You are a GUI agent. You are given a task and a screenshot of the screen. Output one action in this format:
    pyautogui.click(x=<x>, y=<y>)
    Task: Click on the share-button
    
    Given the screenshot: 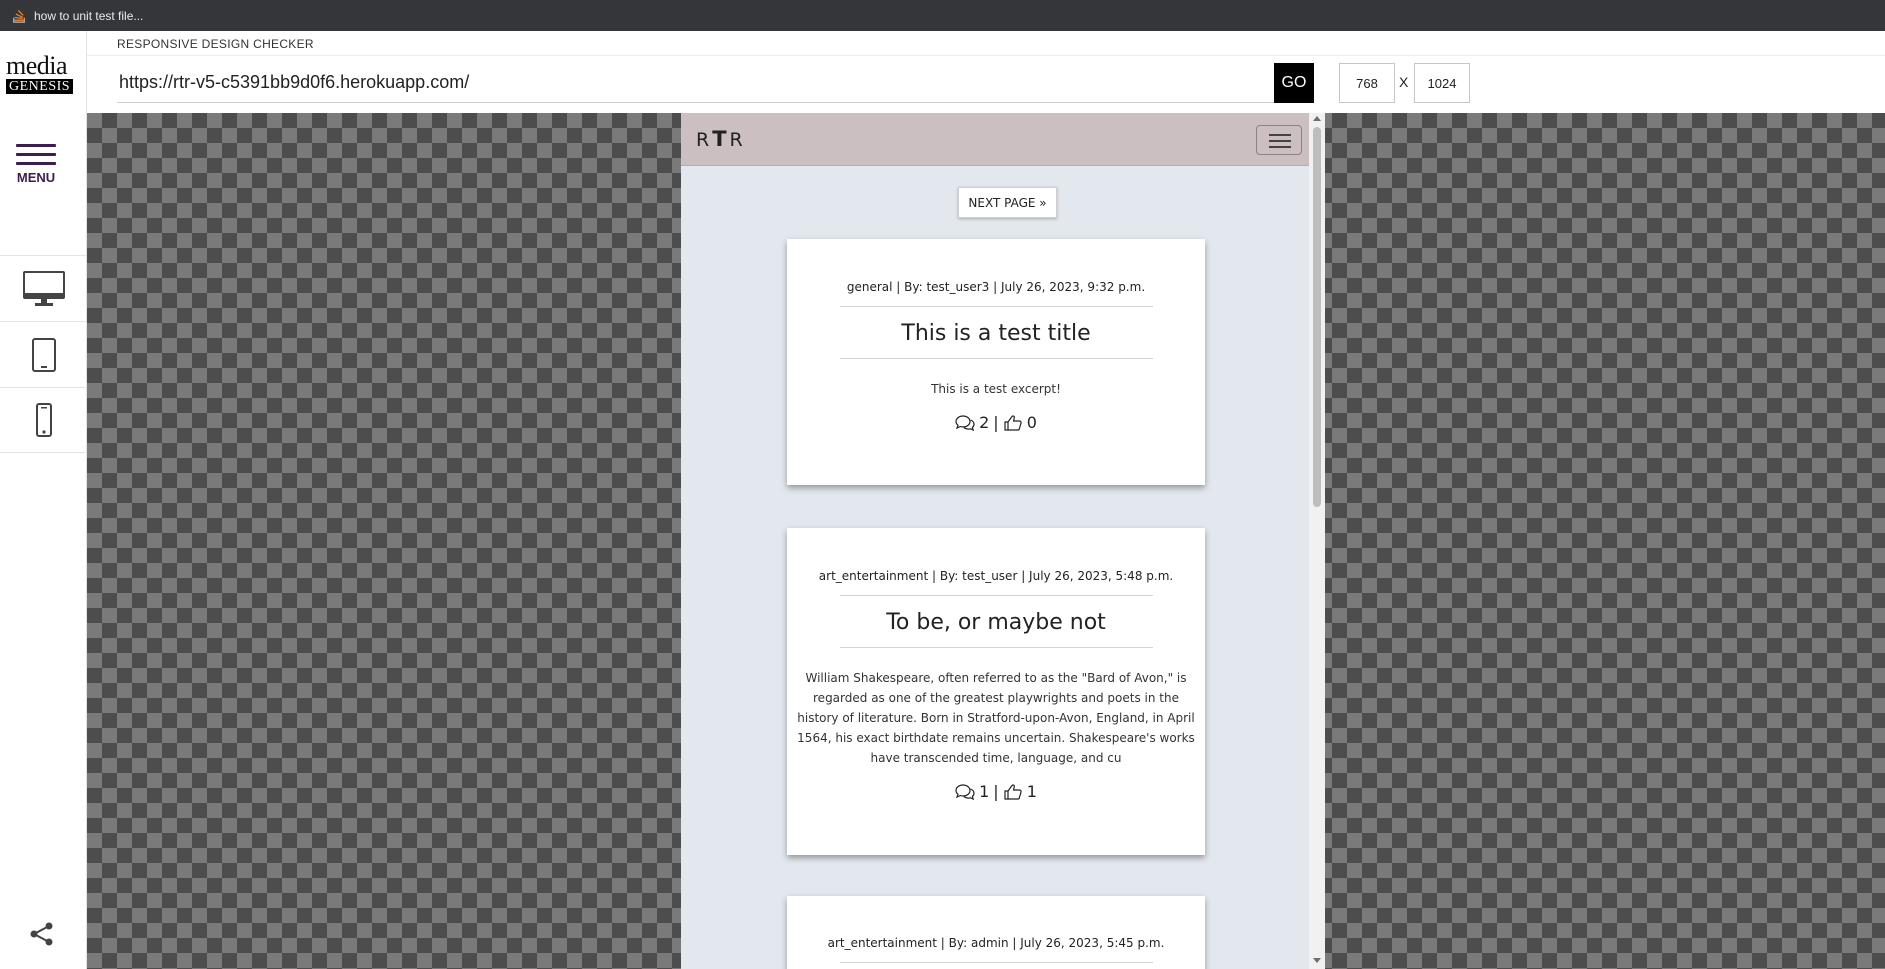 What is the action you would take?
    pyautogui.click(x=42, y=934)
    